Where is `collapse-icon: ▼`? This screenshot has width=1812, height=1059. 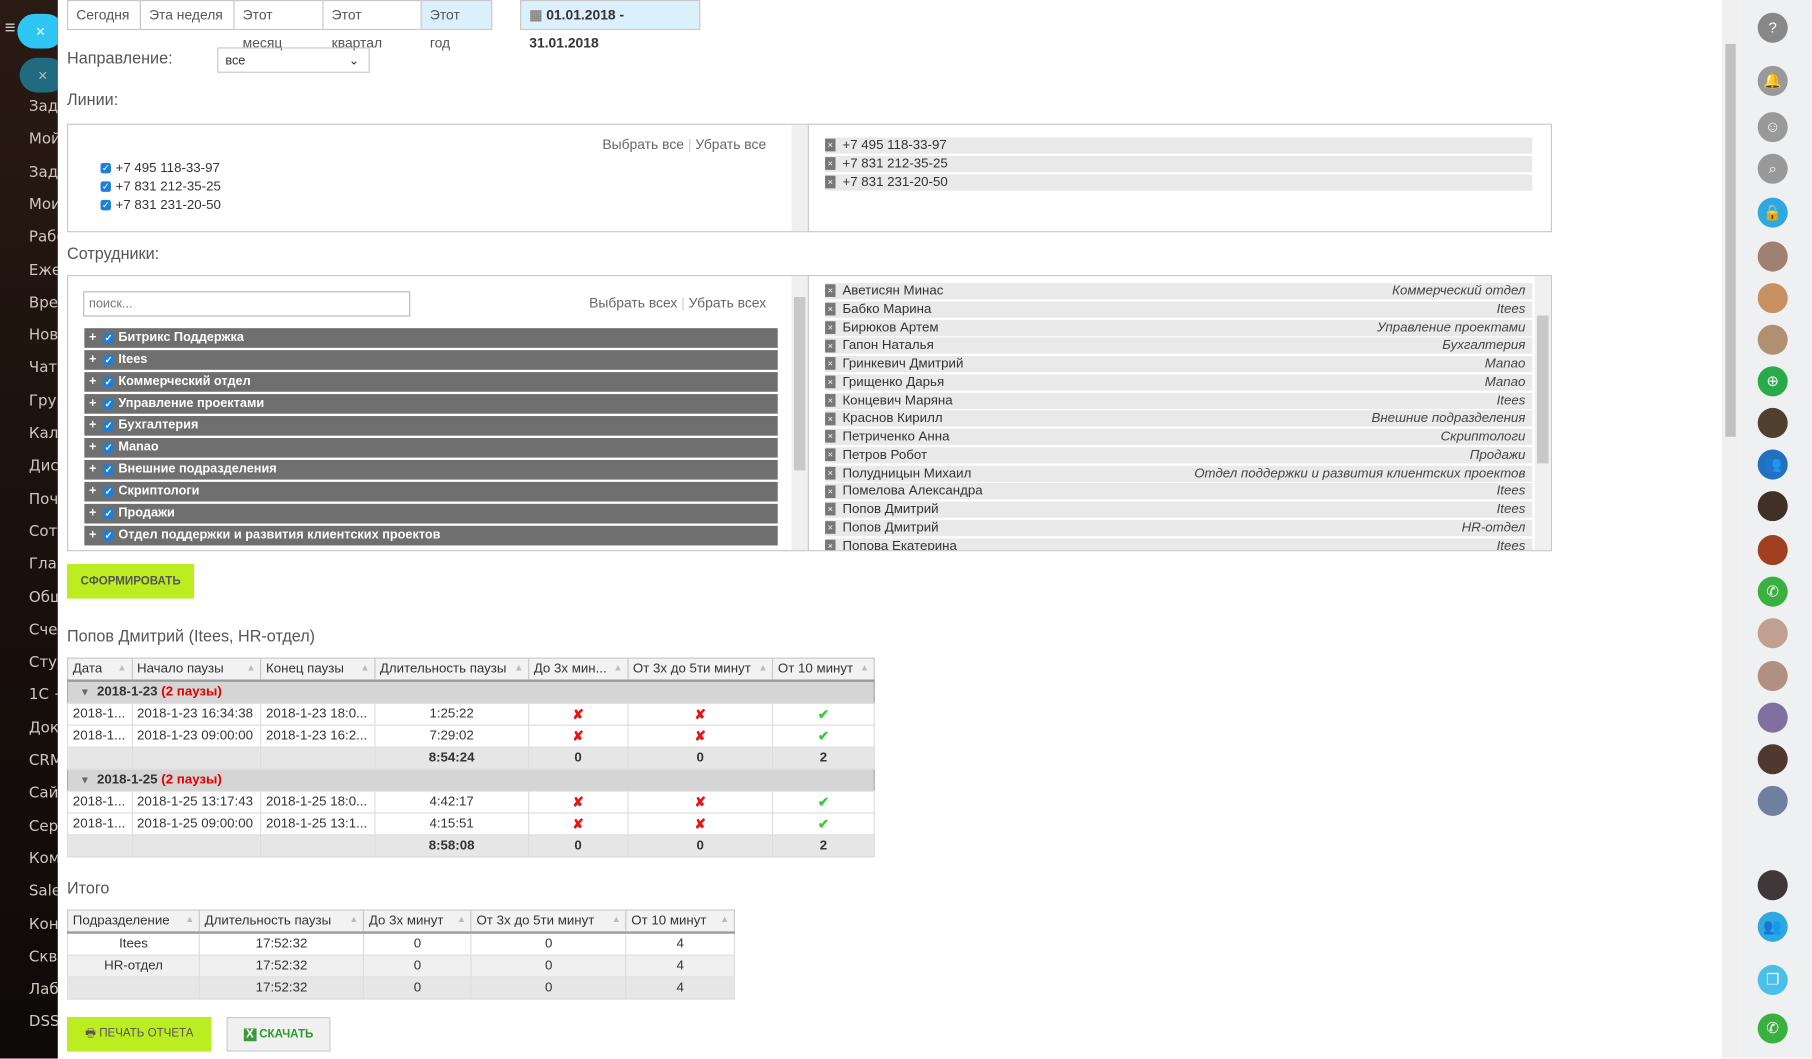 collapse-icon: ▼ is located at coordinates (85, 780).